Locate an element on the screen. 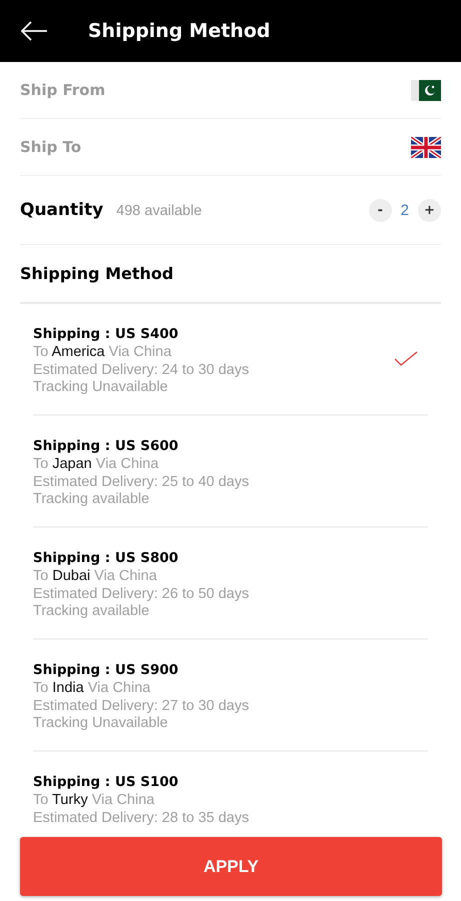 The image size is (461, 901). ship-from-label: Ship From is located at coordinates (63, 90).